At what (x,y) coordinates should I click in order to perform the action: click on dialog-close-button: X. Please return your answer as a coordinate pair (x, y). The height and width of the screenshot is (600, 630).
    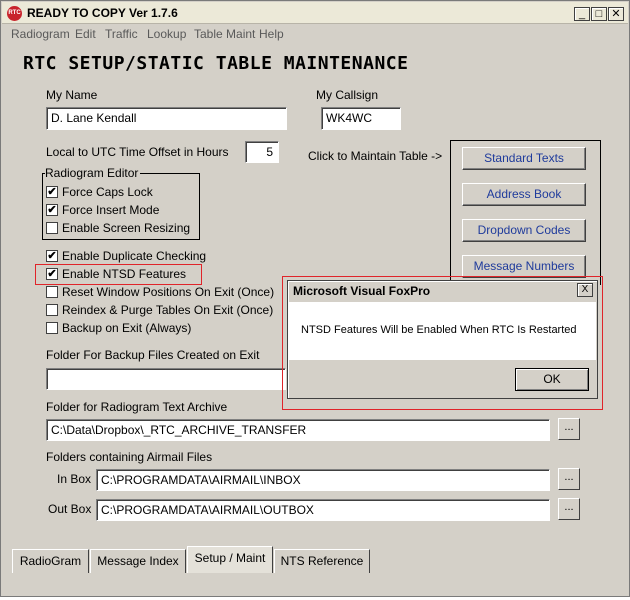
    Looking at the image, I should click on (585, 290).